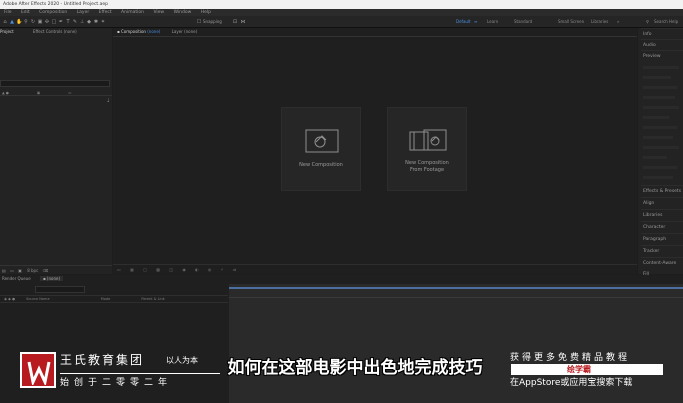  Describe the element at coordinates (427, 163) in the screenshot. I see `new-comp-footage-label-1: New Composition` at that location.